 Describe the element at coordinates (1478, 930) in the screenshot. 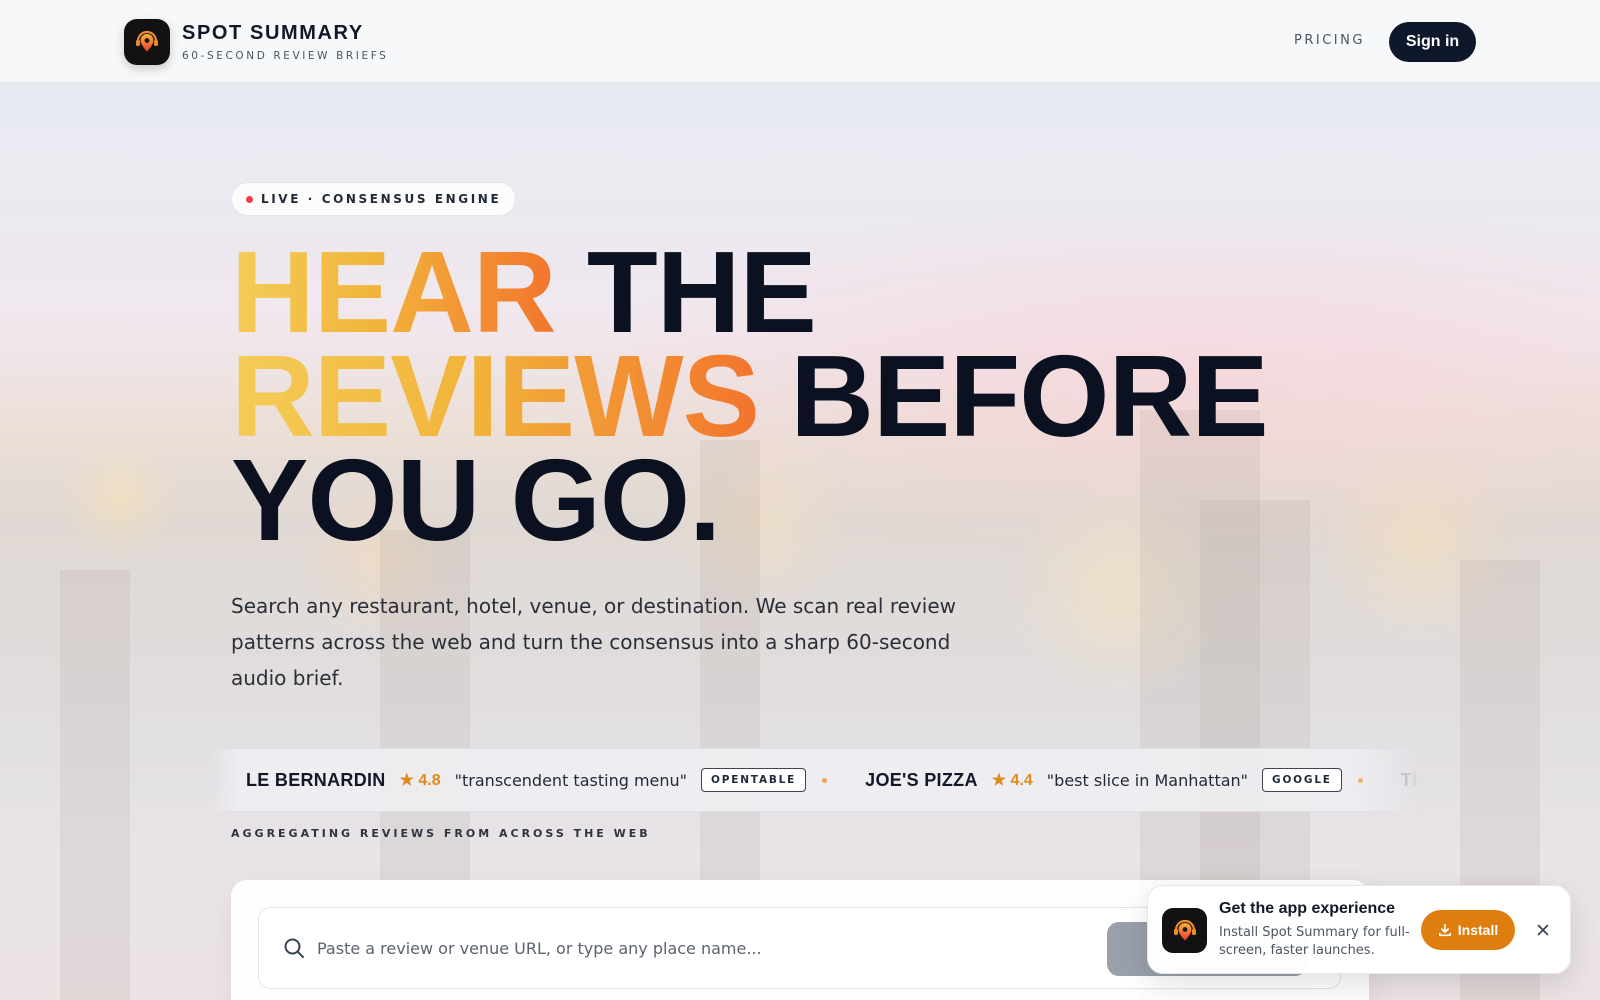

I see `install-button-label: Install` at that location.